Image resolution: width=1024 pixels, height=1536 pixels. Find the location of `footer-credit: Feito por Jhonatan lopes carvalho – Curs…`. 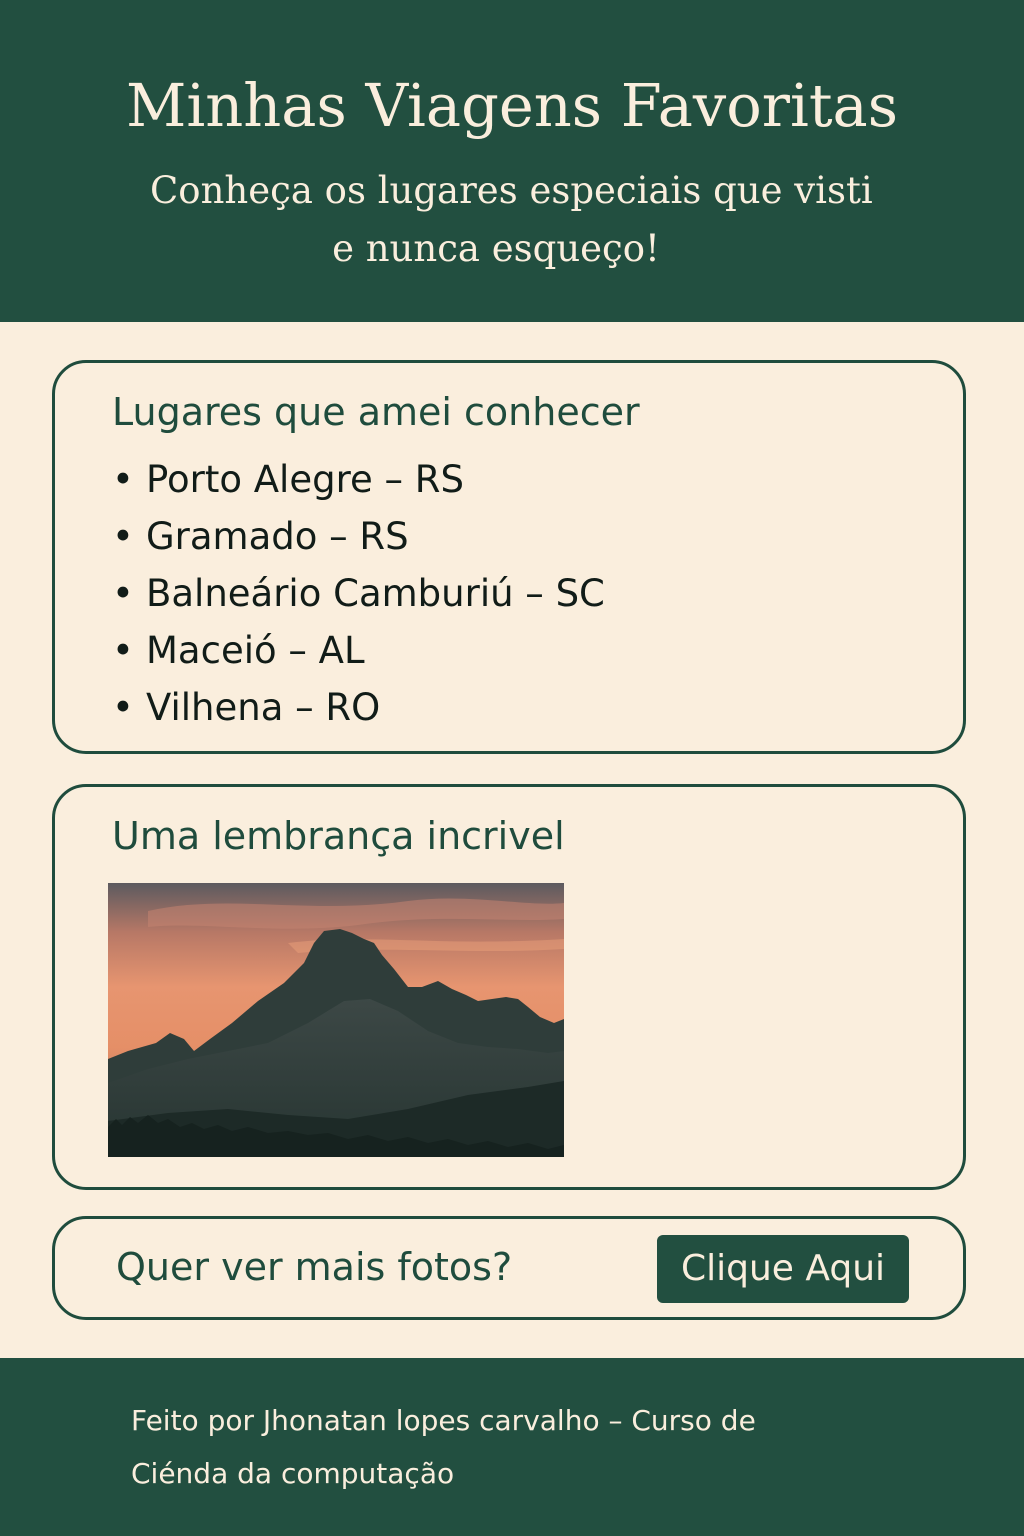

footer-credit: Feito por Jhonatan lopes carvalho – Curs… is located at coordinates (443, 1447).